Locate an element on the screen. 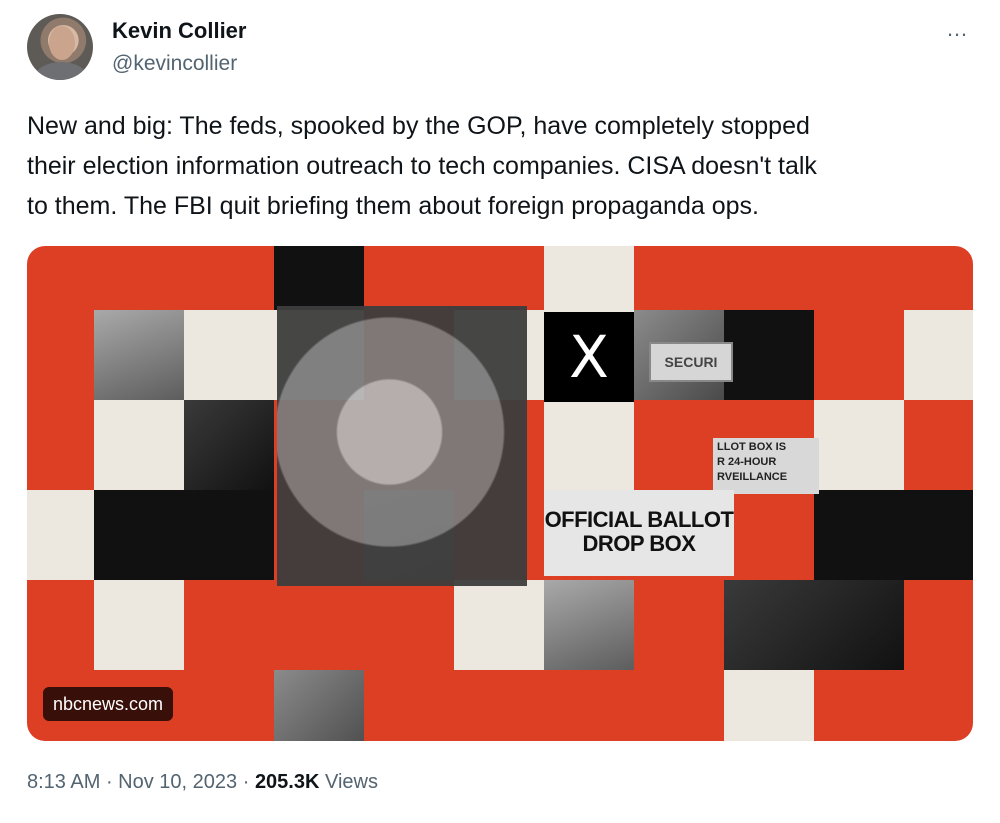 Image resolution: width=1000 pixels, height=823 pixels. link-domain-badge: nbcnews.com is located at coordinates (108, 704).